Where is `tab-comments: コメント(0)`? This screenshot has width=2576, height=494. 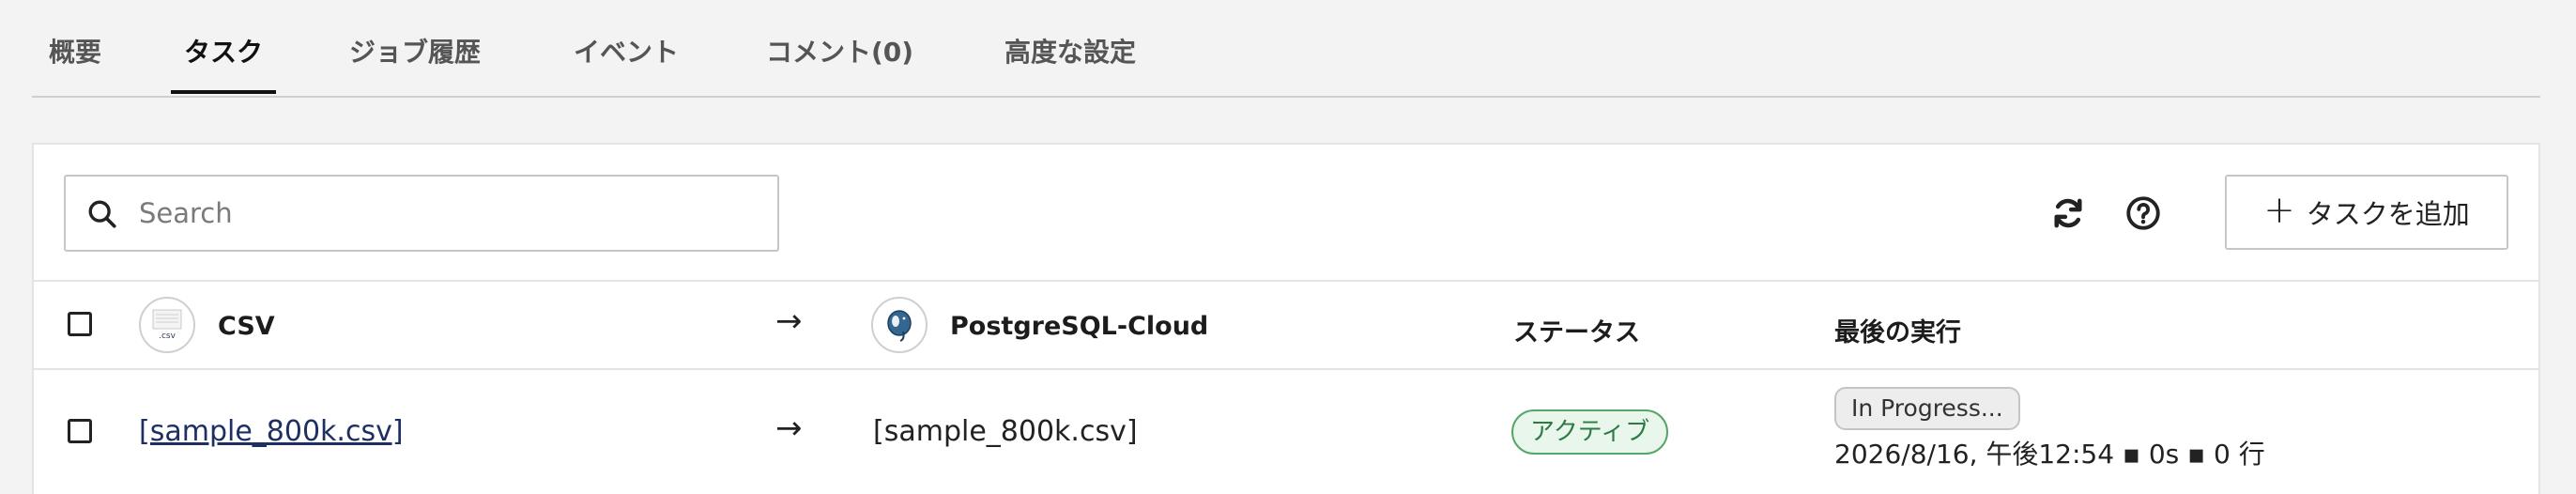
tab-comments: コメント(0) is located at coordinates (839, 50).